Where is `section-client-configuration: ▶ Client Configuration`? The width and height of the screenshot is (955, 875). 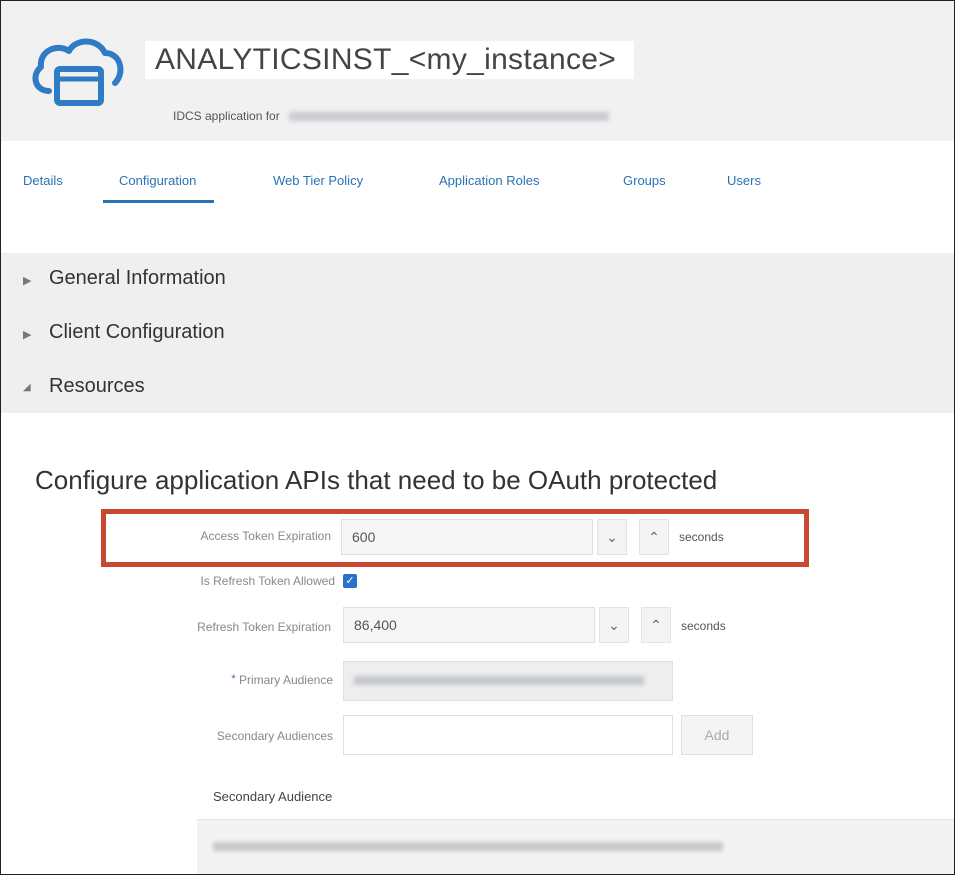 section-client-configuration: ▶ Client Configuration is located at coordinates (477, 334).